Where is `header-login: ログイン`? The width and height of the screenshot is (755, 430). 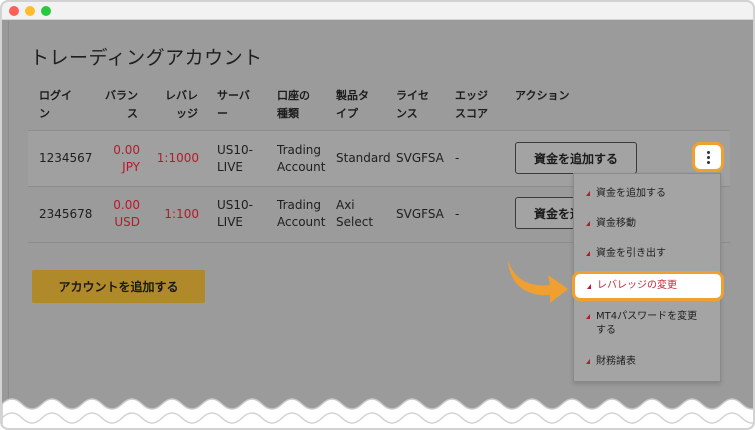
header-login: ログイン is located at coordinates (55, 104).